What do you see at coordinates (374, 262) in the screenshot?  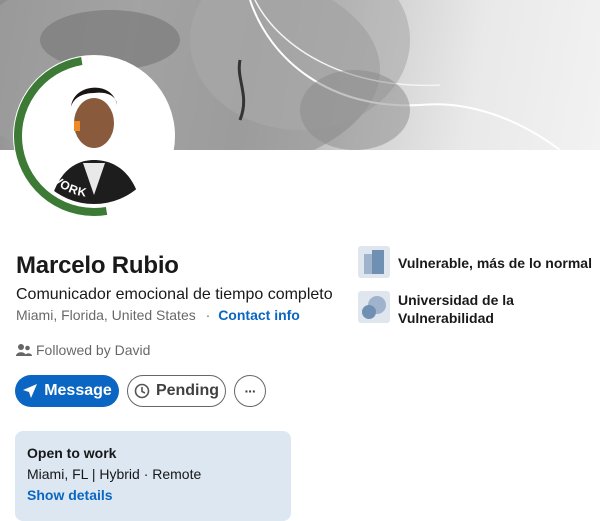 I see `company-logo-icon` at bounding box center [374, 262].